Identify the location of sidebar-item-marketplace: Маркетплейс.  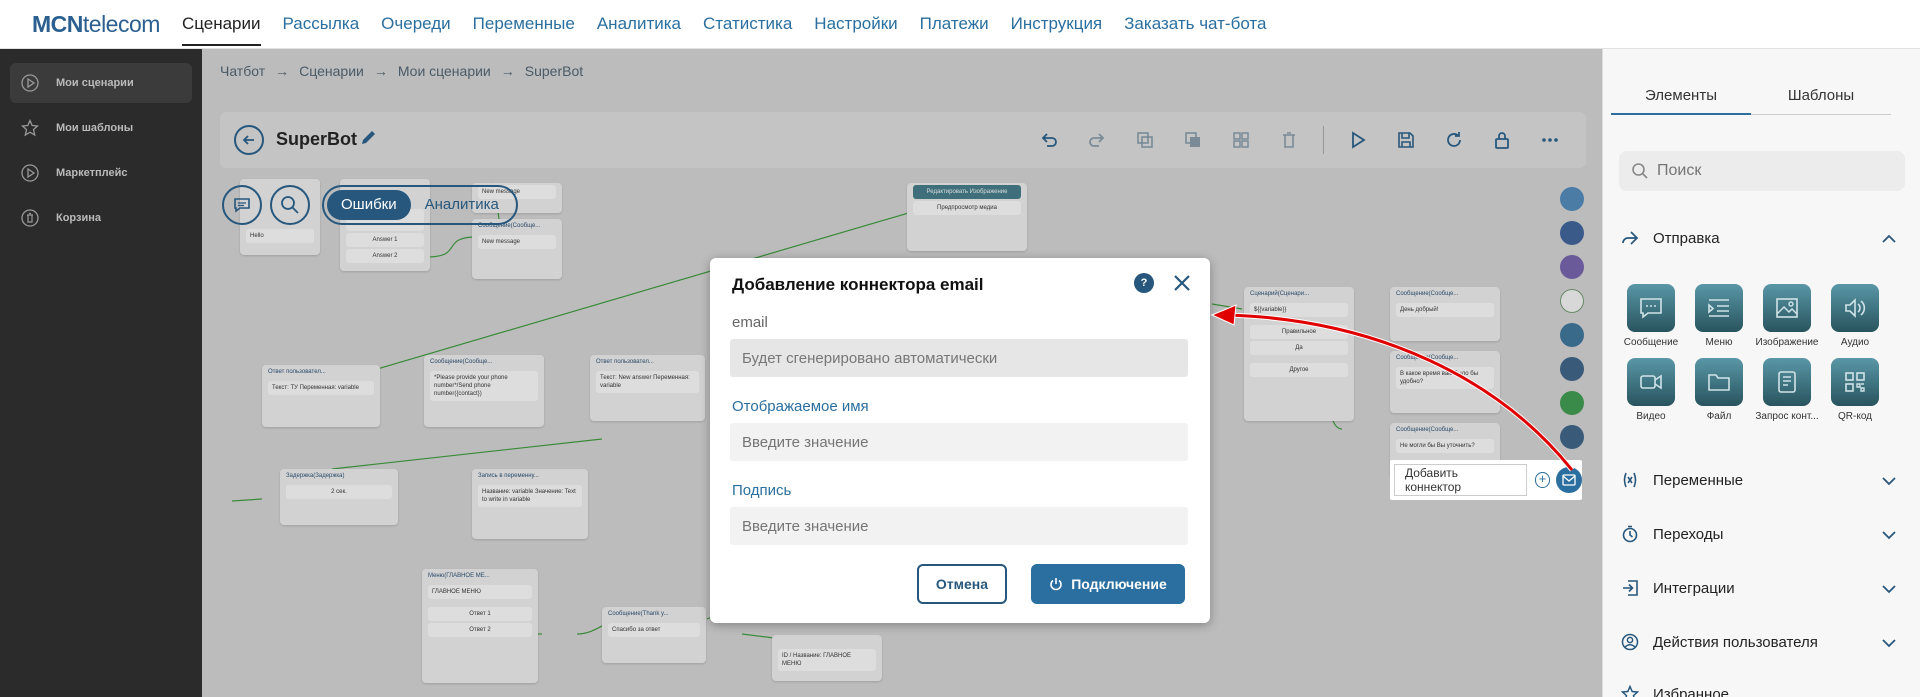
(101, 173).